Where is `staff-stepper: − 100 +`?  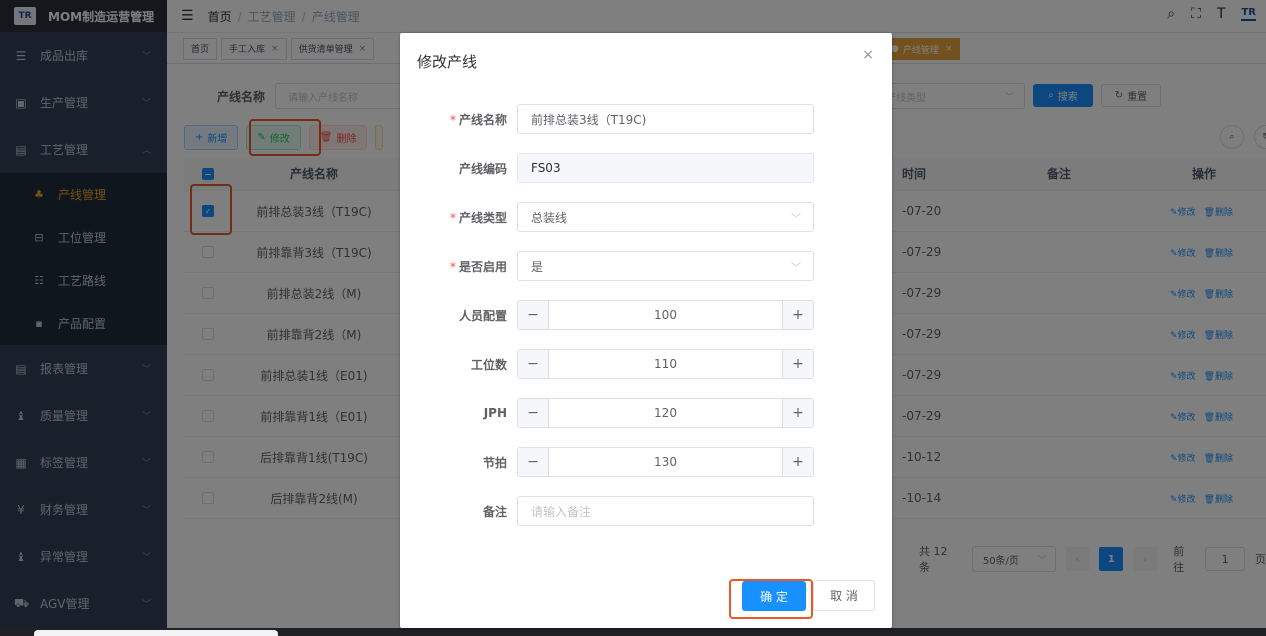
staff-stepper: − 100 + is located at coordinates (665, 315).